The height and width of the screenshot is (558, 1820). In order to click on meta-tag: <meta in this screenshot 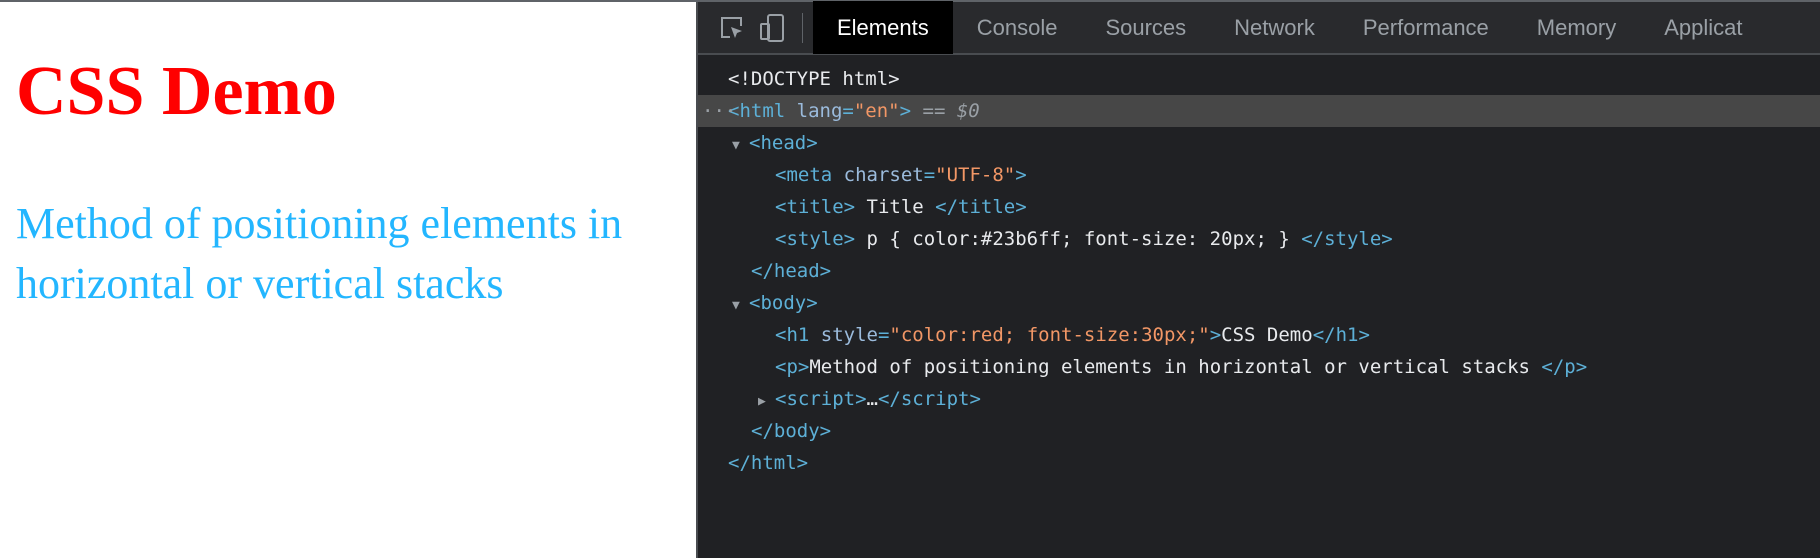, I will do `click(804, 175)`.